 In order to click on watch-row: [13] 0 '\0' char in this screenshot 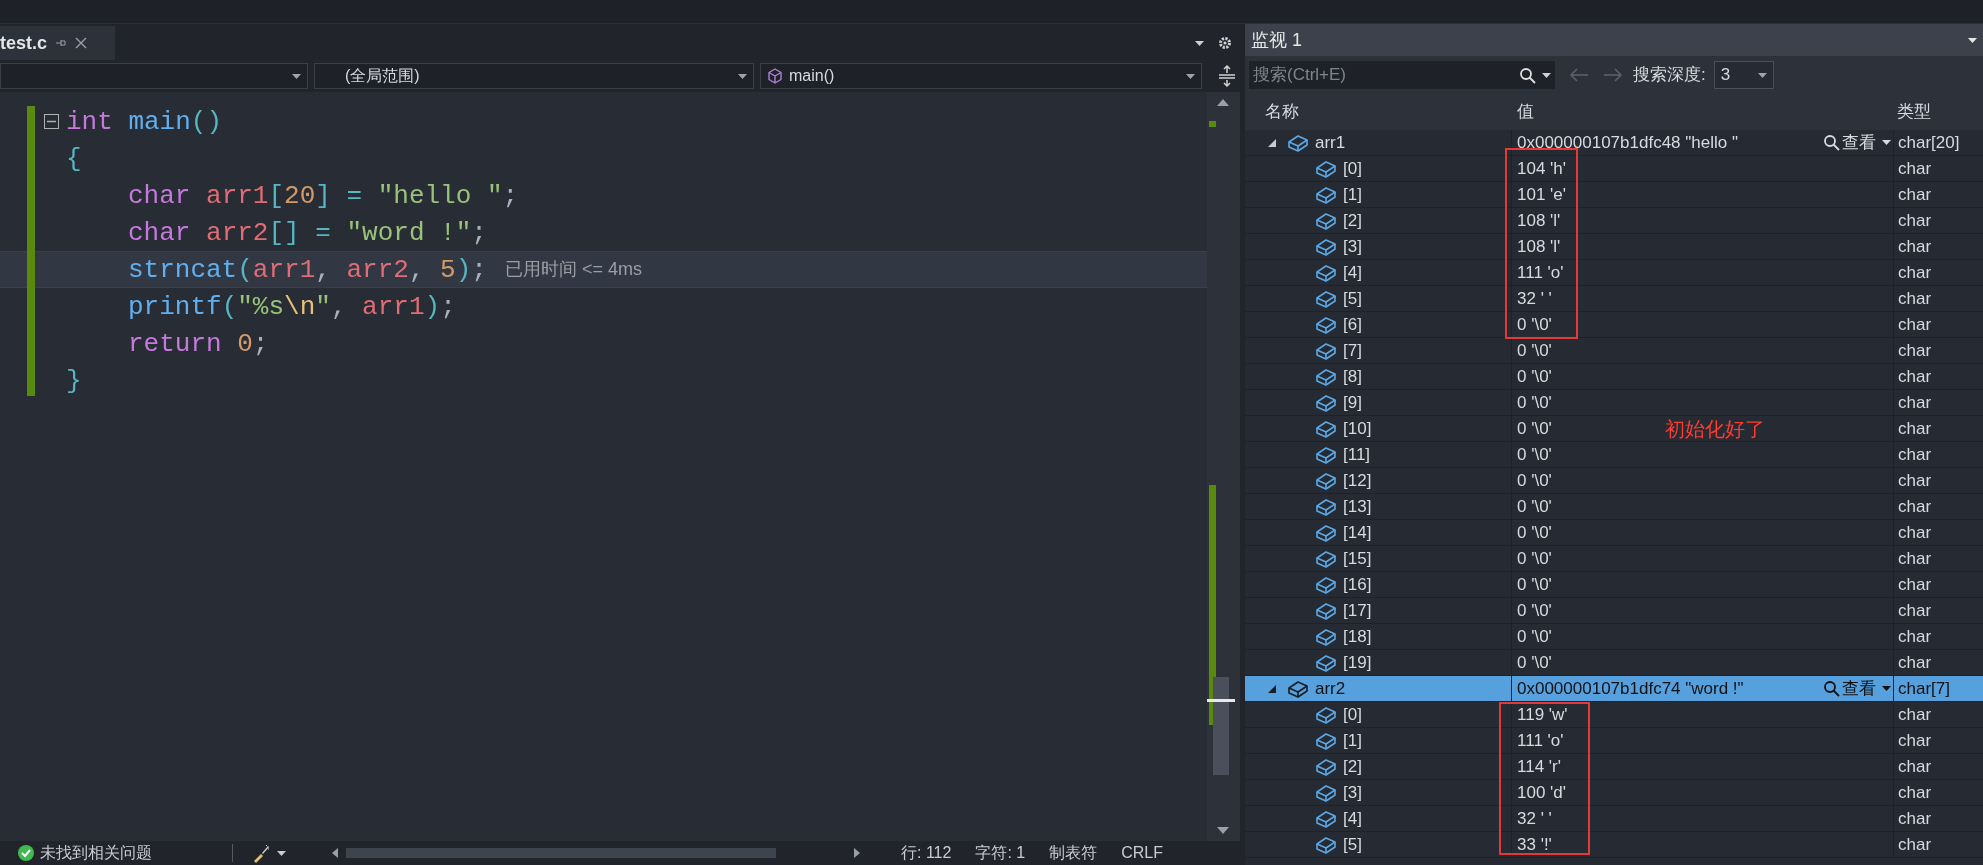, I will do `click(1614, 507)`.